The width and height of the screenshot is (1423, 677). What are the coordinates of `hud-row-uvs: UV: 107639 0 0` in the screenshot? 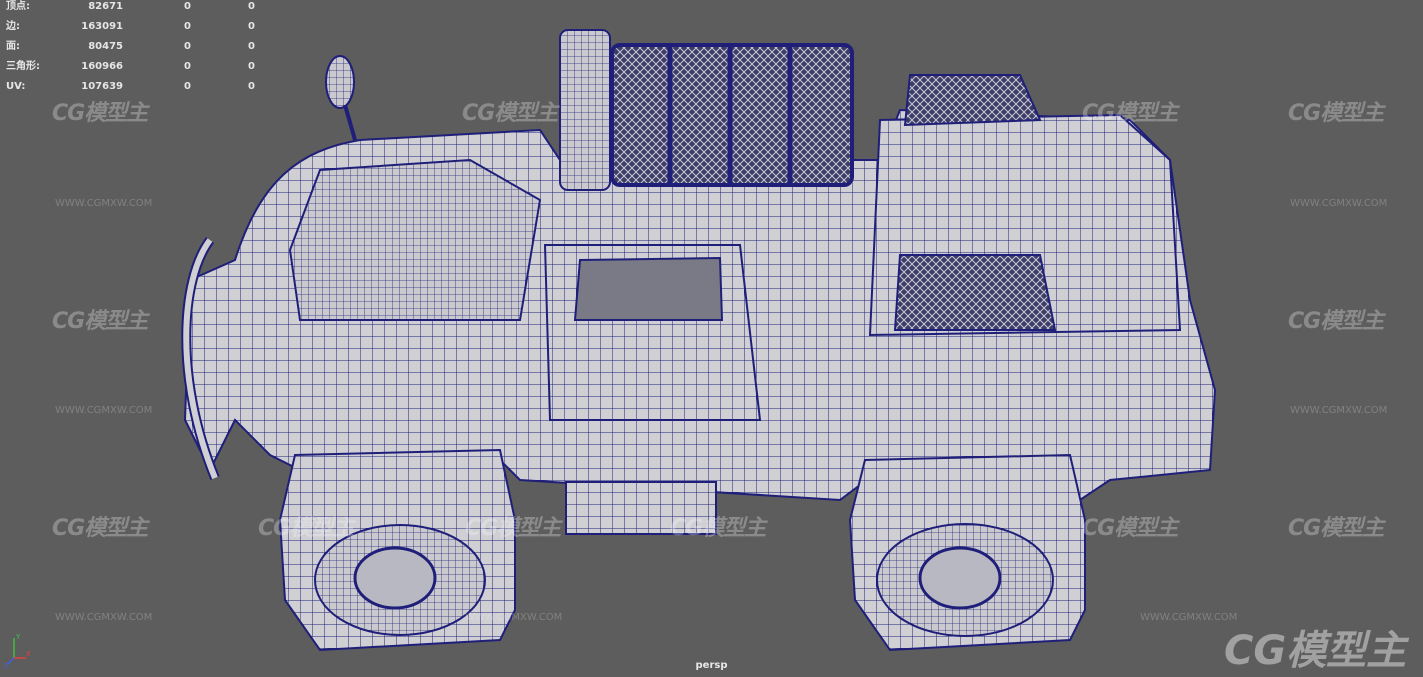 It's located at (130, 87).